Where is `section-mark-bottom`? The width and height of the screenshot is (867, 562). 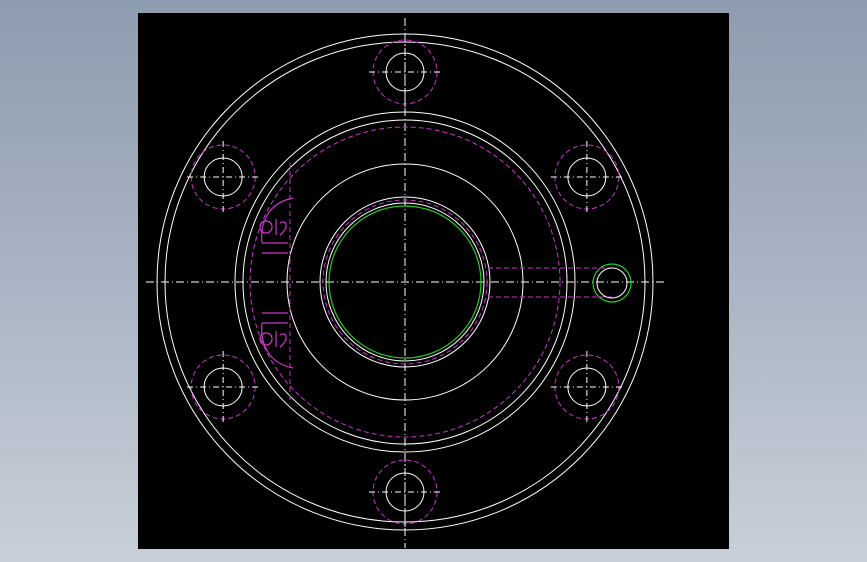
section-mark-bottom is located at coordinates (273, 339).